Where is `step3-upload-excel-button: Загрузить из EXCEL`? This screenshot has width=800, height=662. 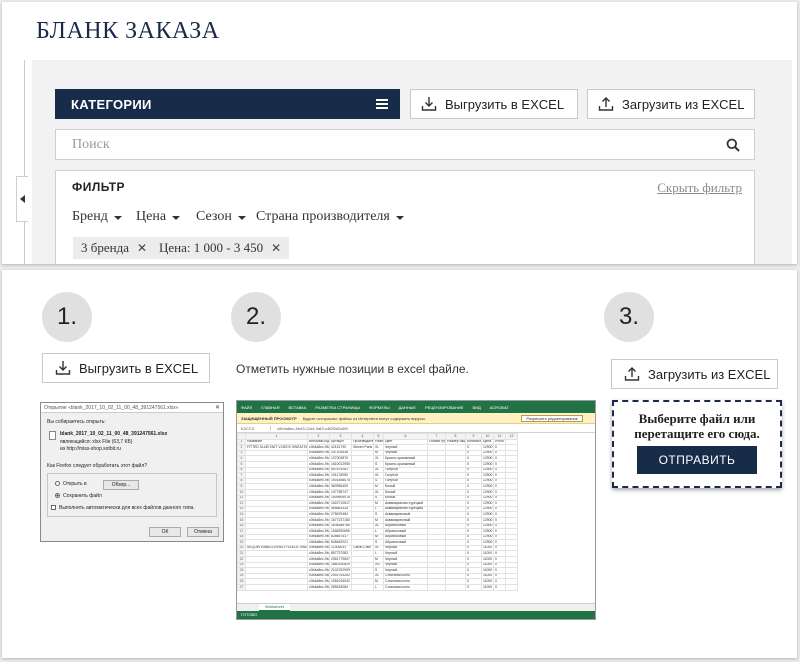
step3-upload-excel-button: Загрузить из EXCEL is located at coordinates (694, 374).